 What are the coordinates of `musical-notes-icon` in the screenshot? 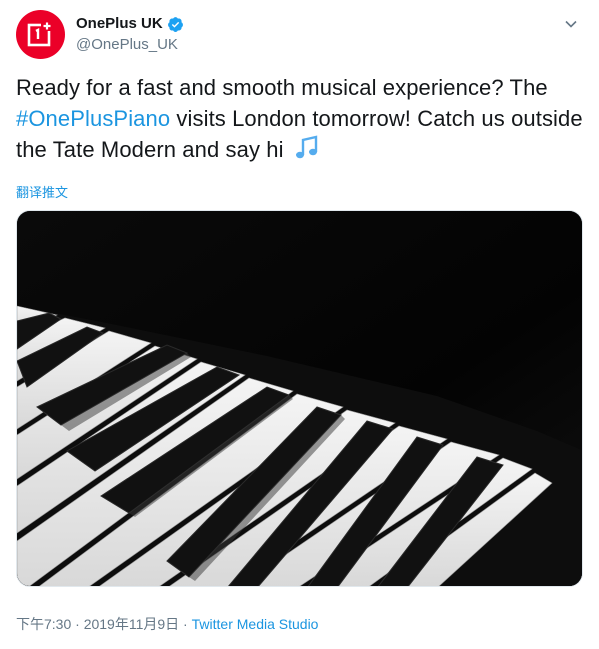 It's located at (307, 152).